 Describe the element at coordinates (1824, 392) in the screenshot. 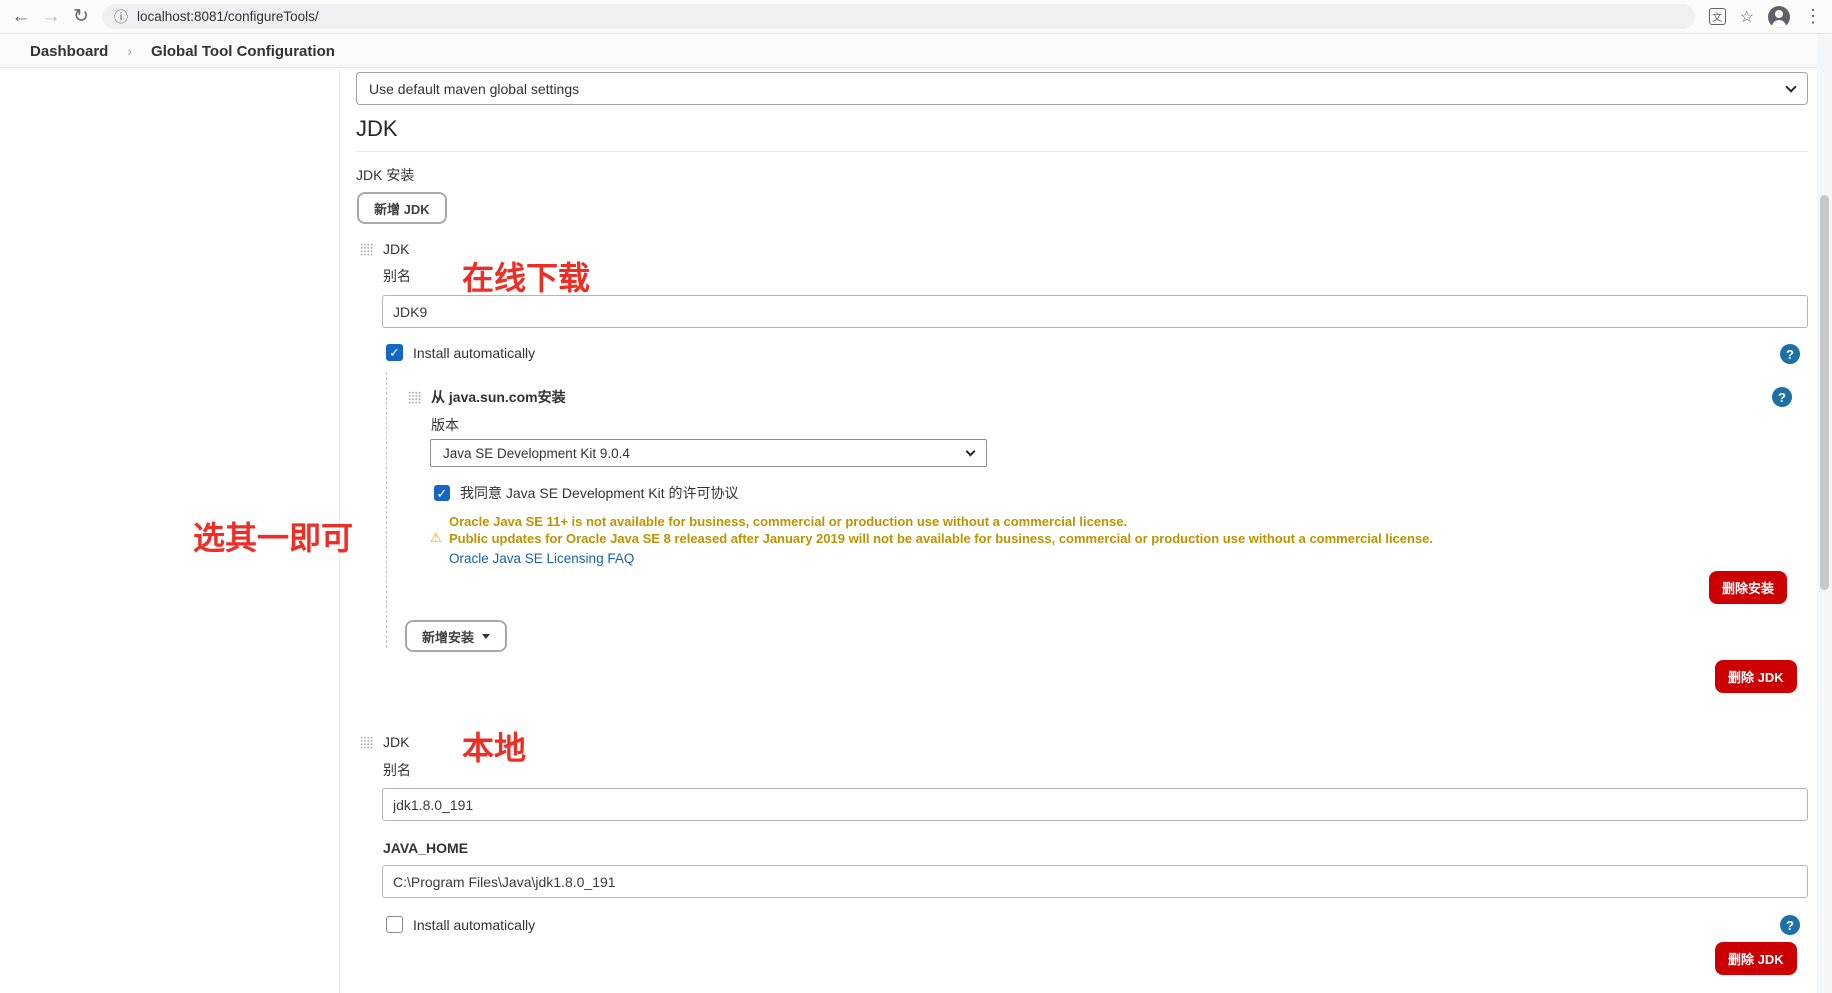

I see `scrollbar-thumb` at that location.